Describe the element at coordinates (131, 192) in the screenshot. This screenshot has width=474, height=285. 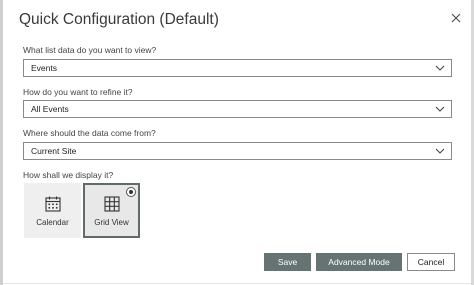
I see `selected-radio` at that location.